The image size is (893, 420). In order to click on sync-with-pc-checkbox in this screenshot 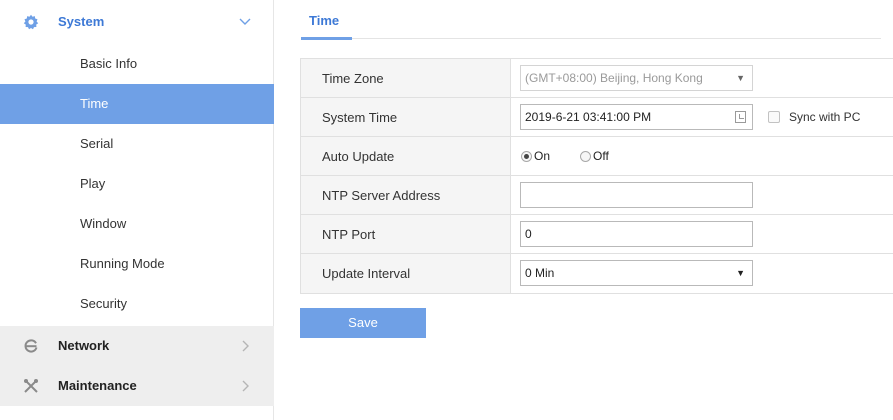, I will do `click(774, 117)`.